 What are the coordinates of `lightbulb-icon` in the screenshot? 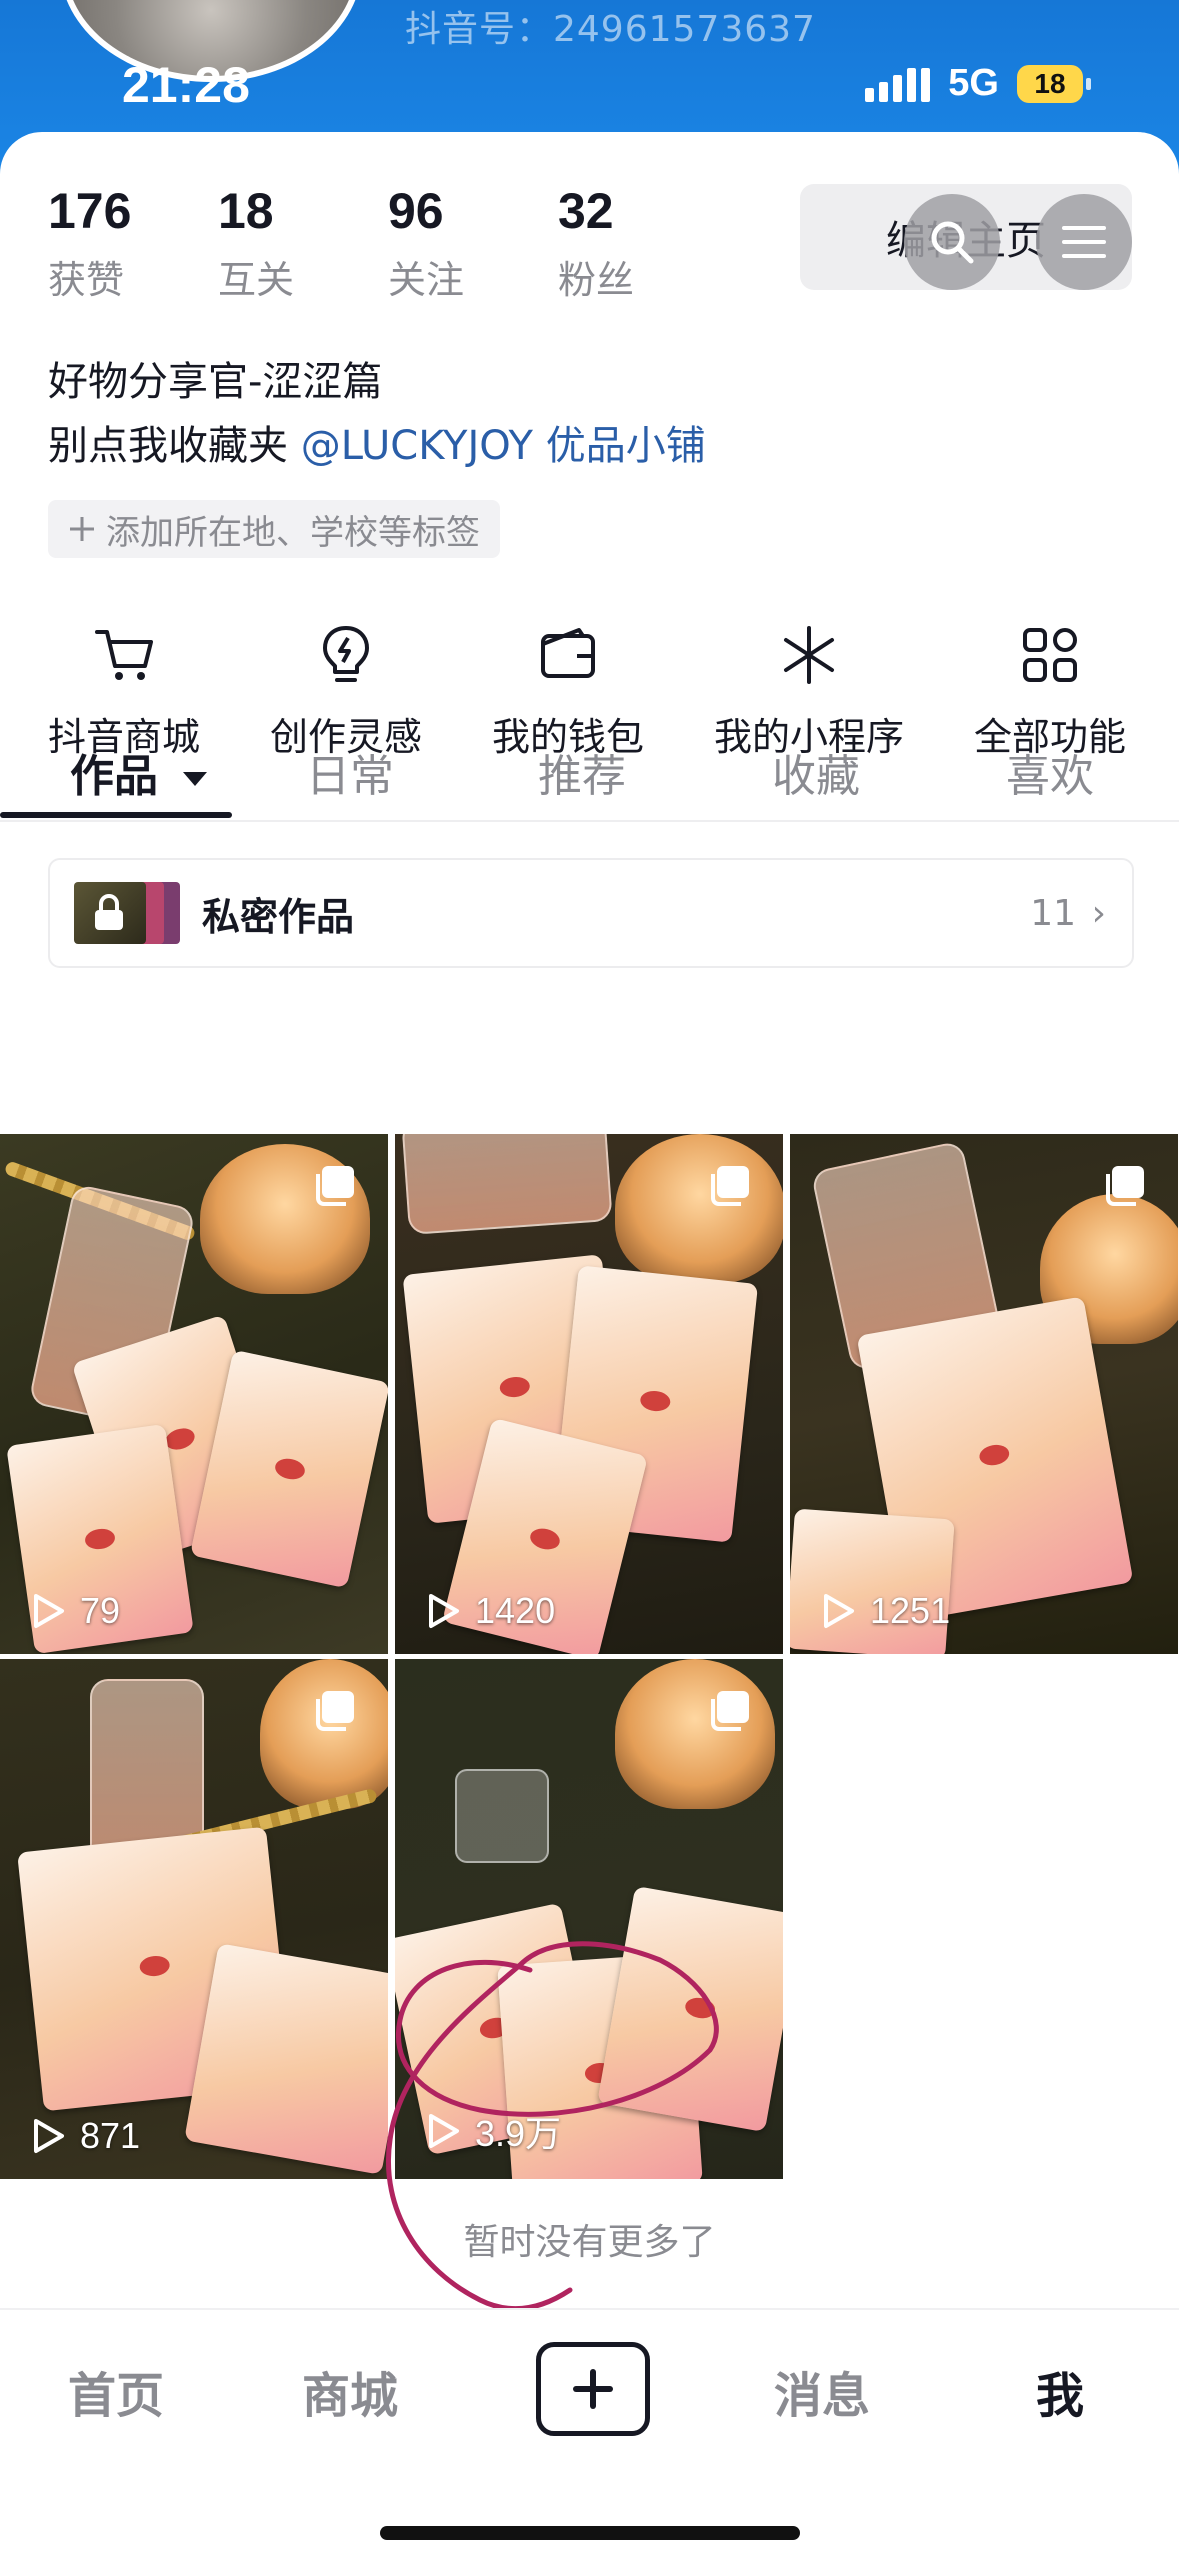 It's located at (346, 654).